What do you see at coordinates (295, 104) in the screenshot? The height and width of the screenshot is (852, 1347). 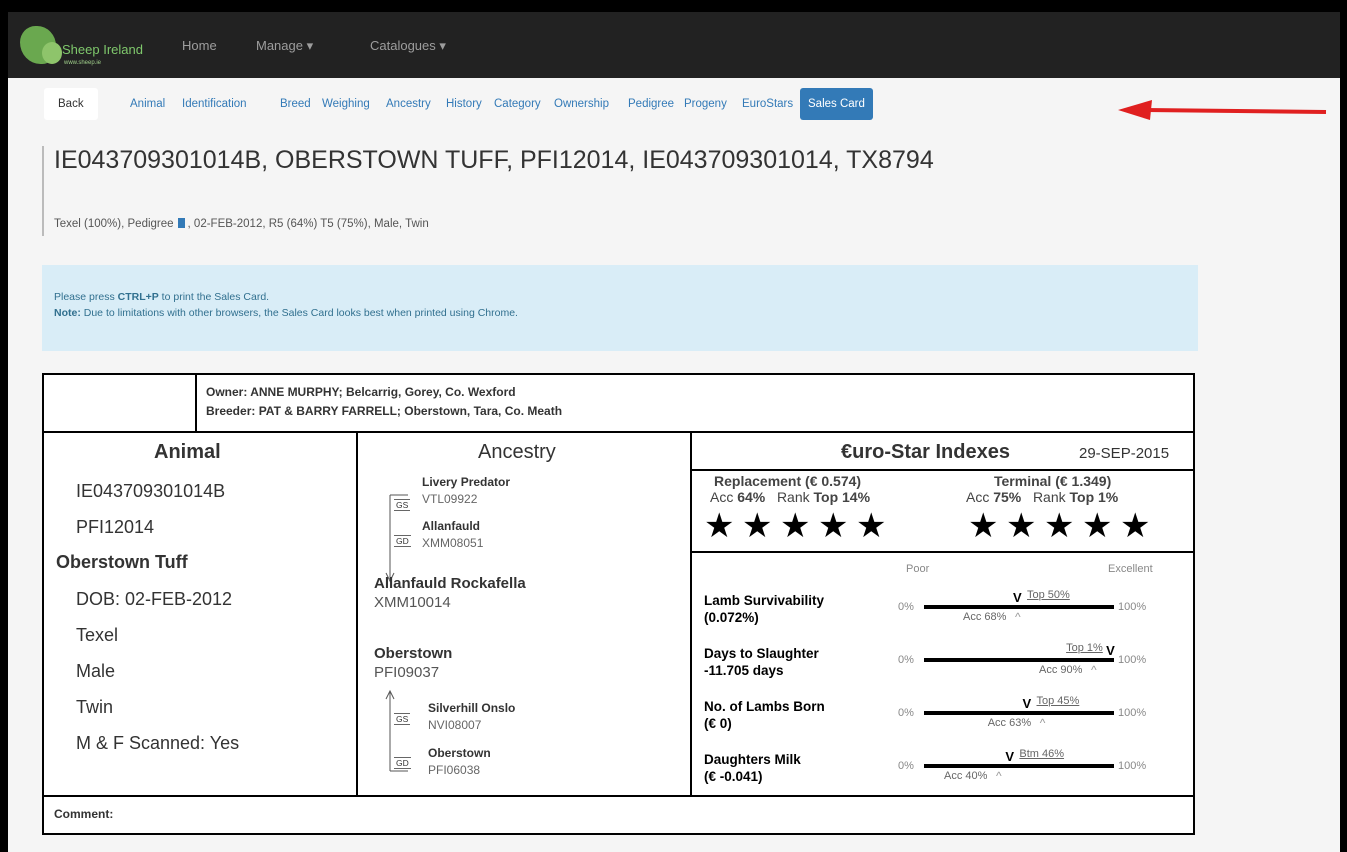 I see `tab-breed: Breed` at bounding box center [295, 104].